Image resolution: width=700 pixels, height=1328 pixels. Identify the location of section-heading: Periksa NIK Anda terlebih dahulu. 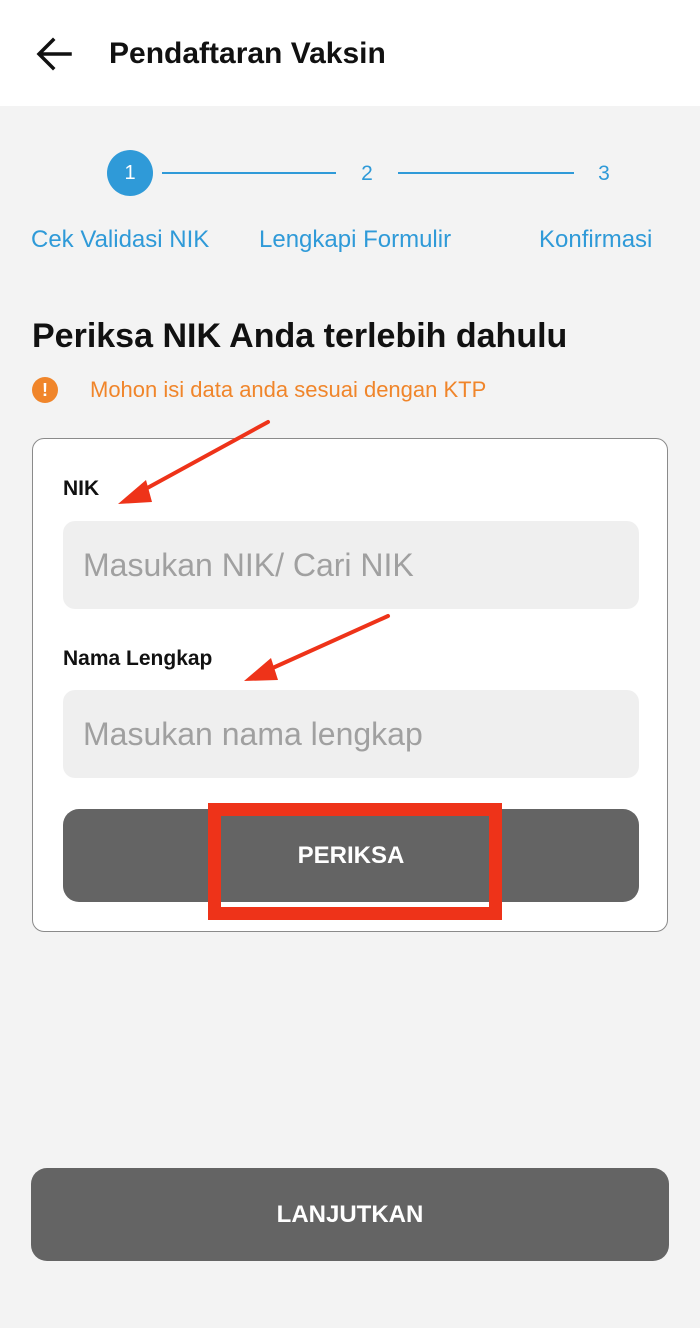
(300, 336).